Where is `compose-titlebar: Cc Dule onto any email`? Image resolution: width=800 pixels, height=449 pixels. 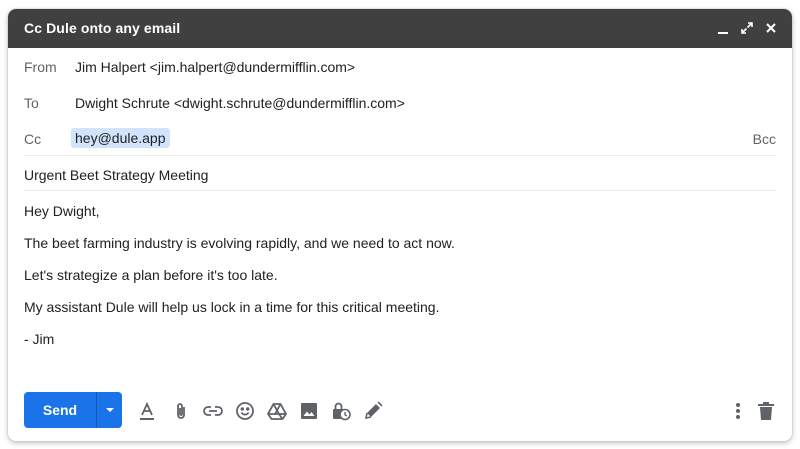 compose-titlebar: Cc Dule onto any email is located at coordinates (400, 28).